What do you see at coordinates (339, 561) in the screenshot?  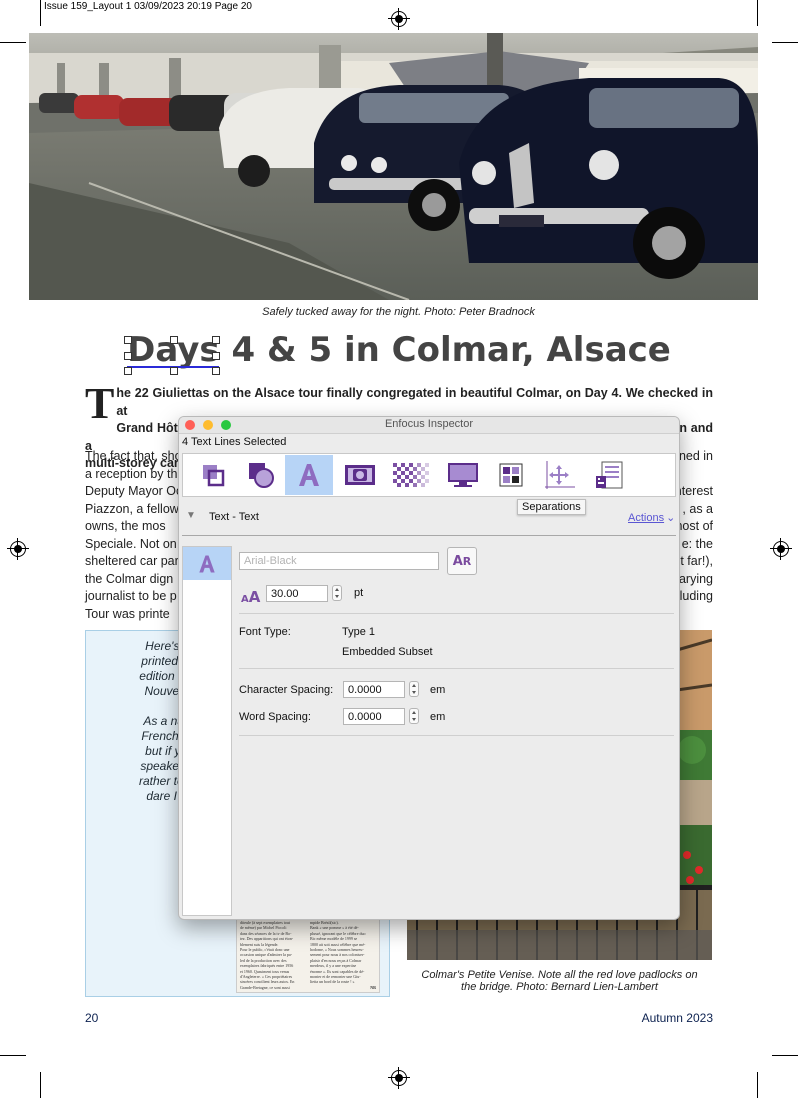 I see `font-name-field: Arial-Black` at bounding box center [339, 561].